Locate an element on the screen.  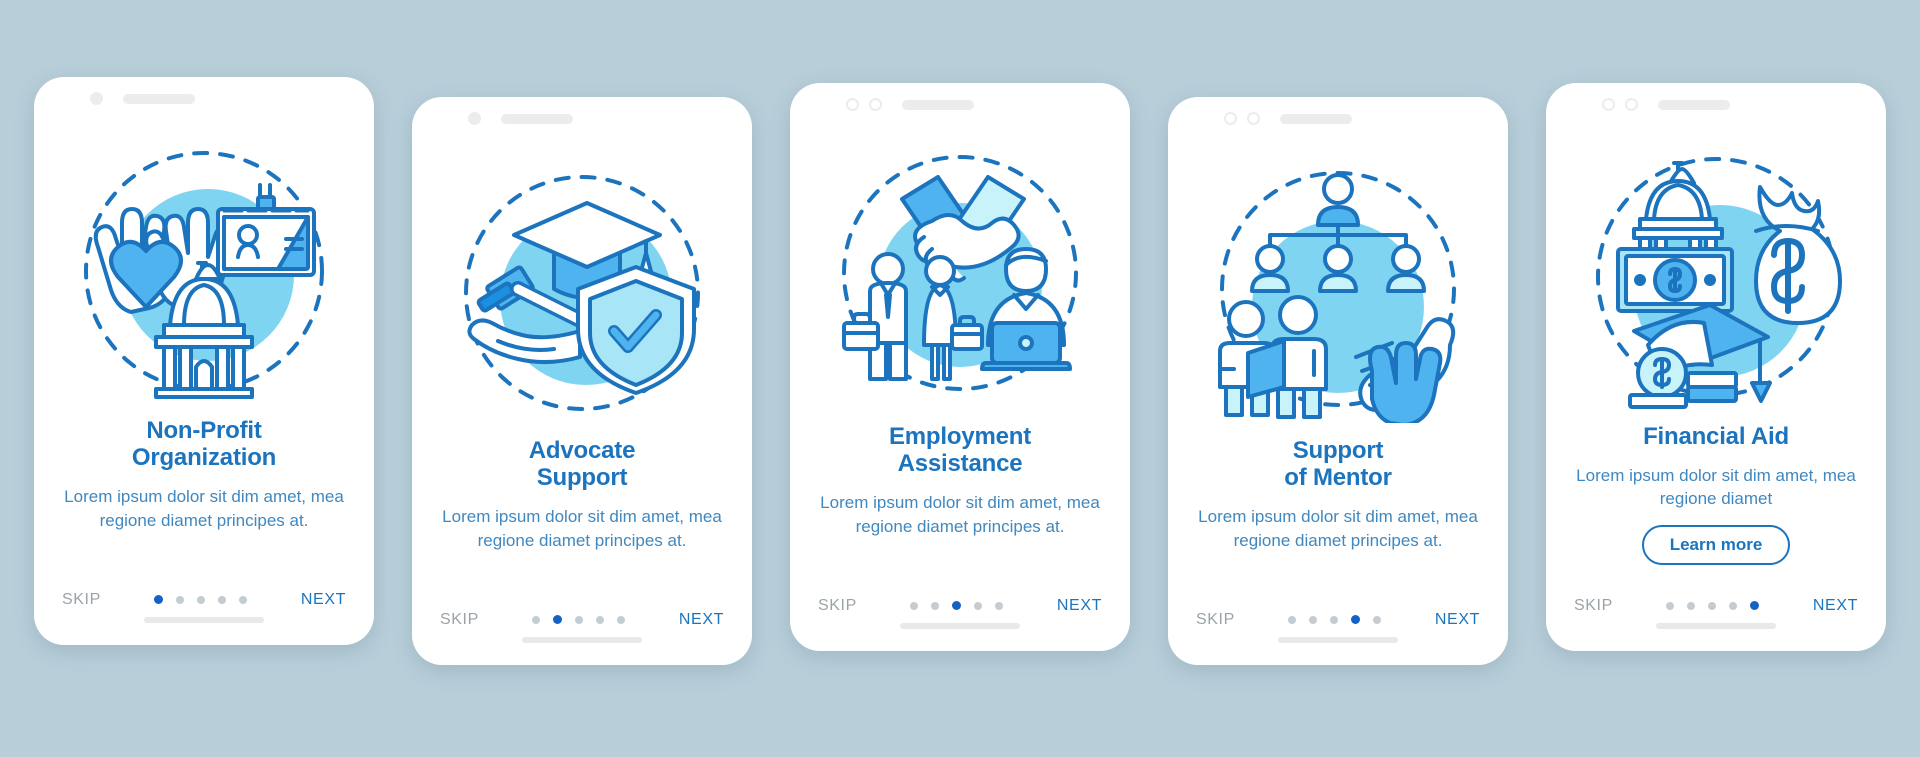
screen-title: Support of Mentor is located at coordinates (1338, 463).